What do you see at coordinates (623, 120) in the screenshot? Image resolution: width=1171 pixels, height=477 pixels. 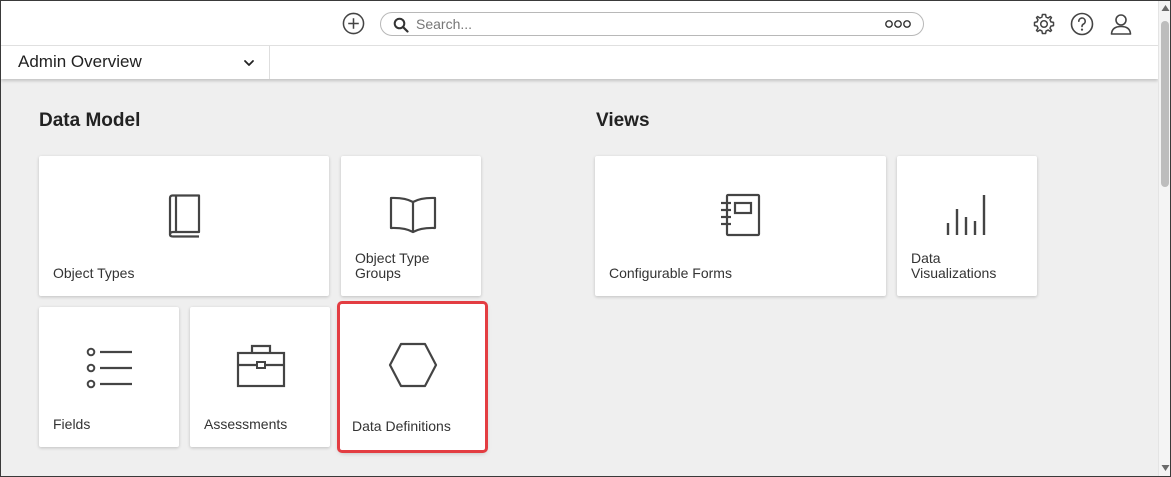 I see `views-heading: Views` at bounding box center [623, 120].